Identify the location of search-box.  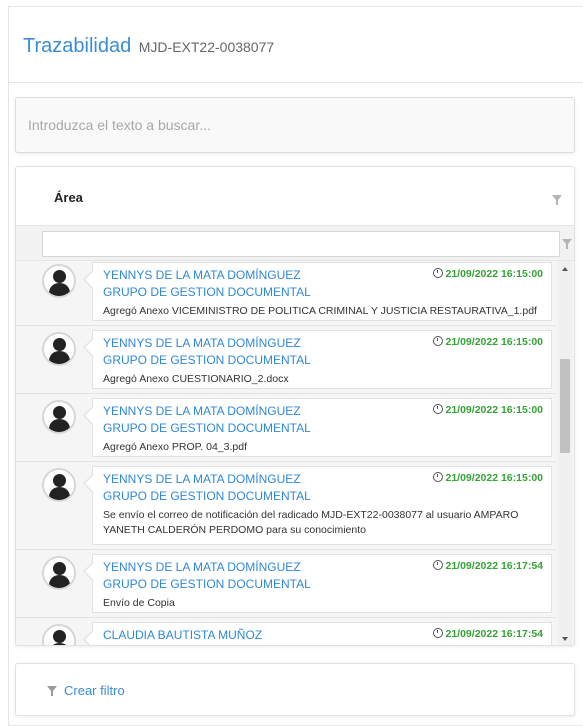
(295, 125).